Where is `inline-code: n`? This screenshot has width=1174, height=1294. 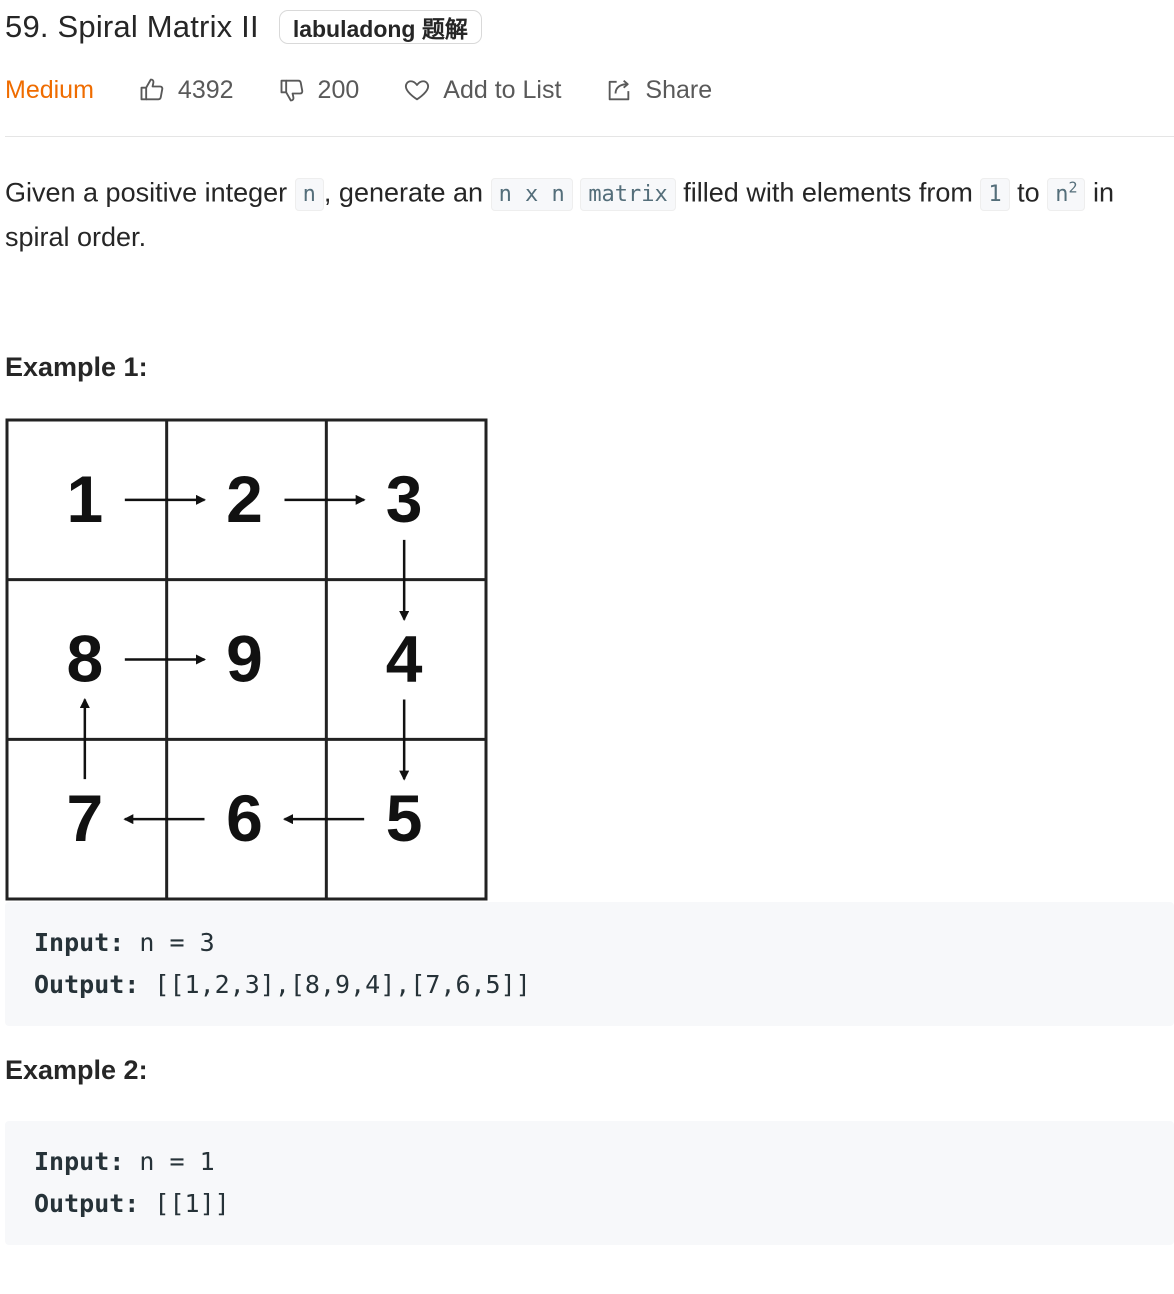 inline-code: n is located at coordinates (309, 195).